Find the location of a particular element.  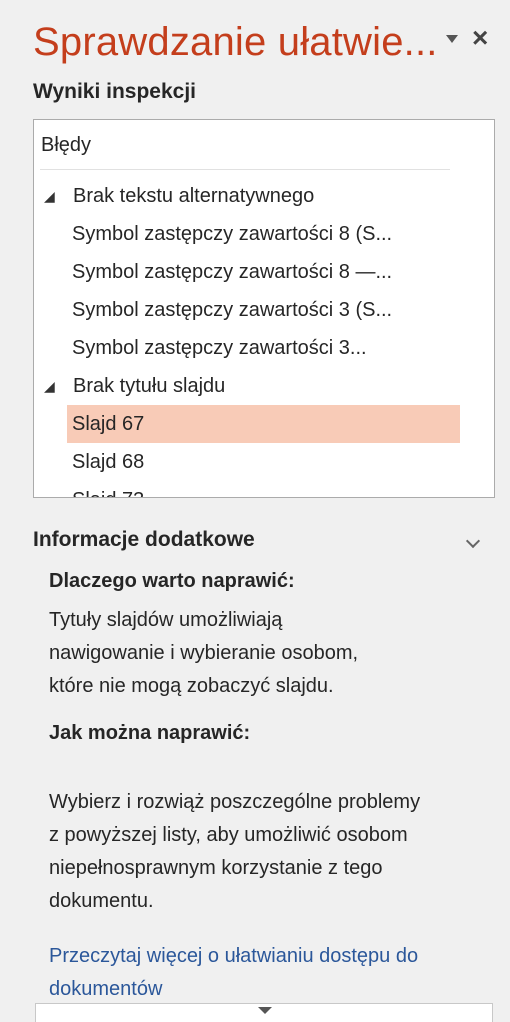

scroll-down-icon is located at coordinates (265, 1010).